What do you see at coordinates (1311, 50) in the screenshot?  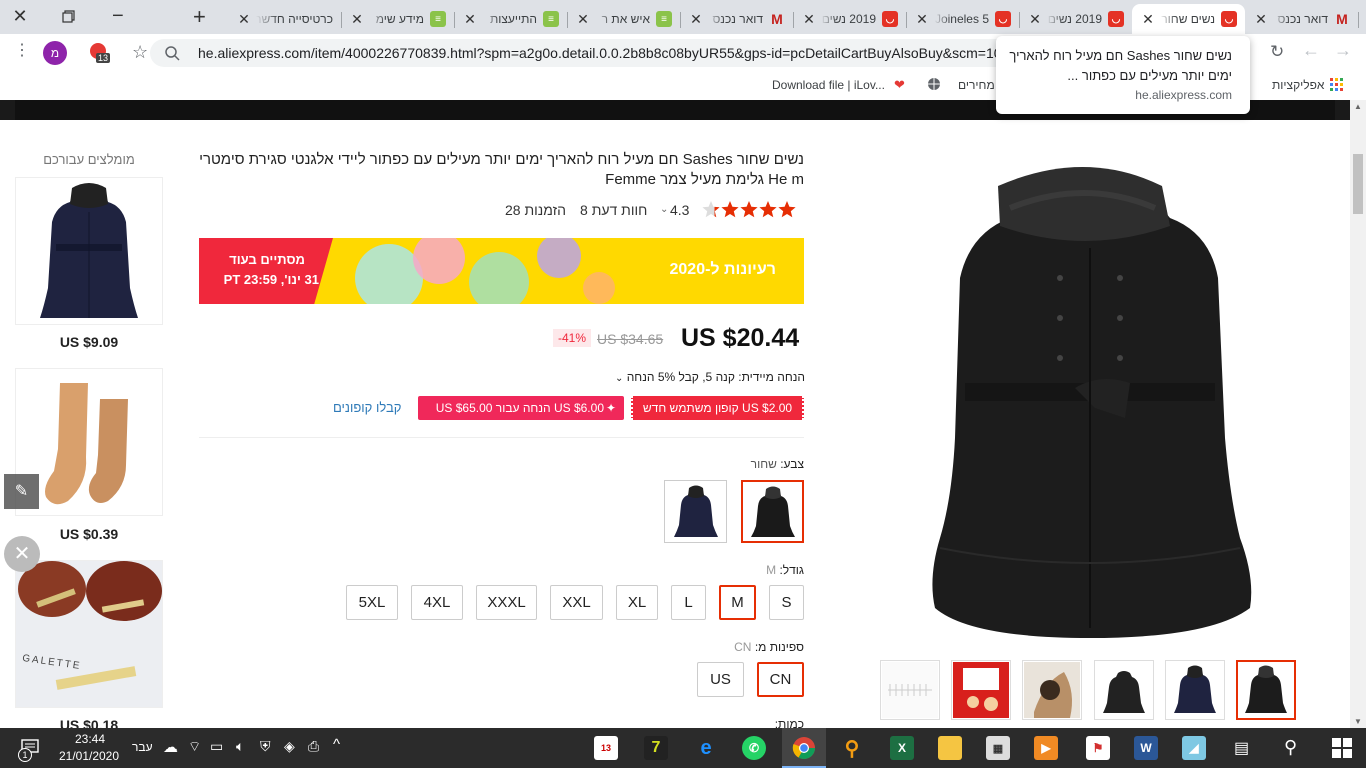 I see `forward-icon: ←` at bounding box center [1311, 50].